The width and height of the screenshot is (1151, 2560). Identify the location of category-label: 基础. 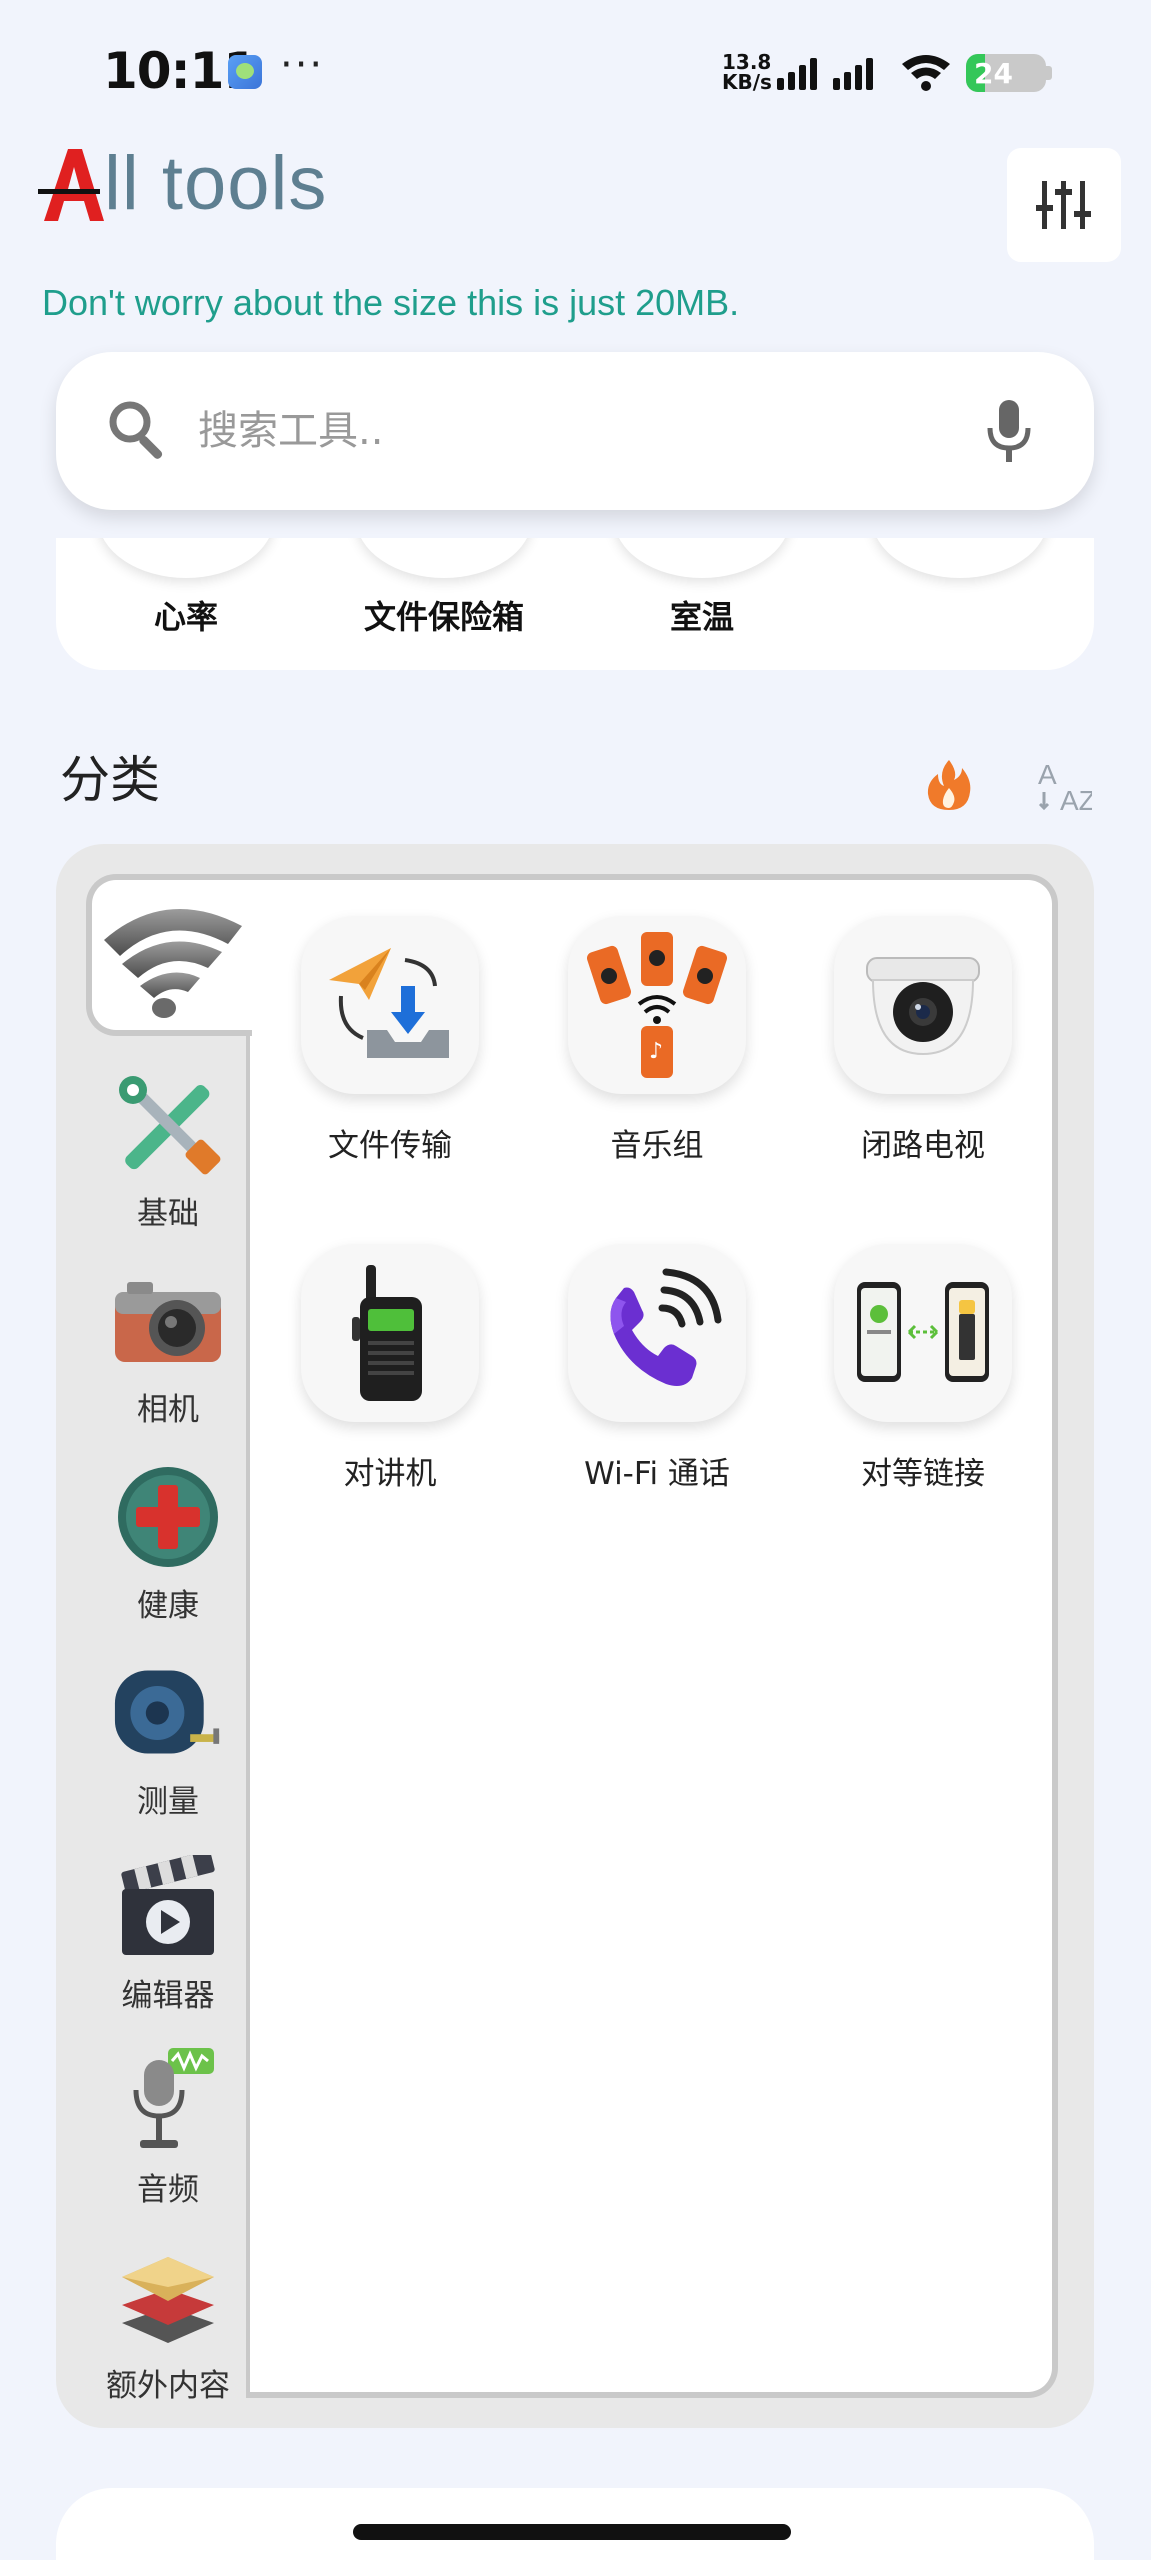
(168, 1214).